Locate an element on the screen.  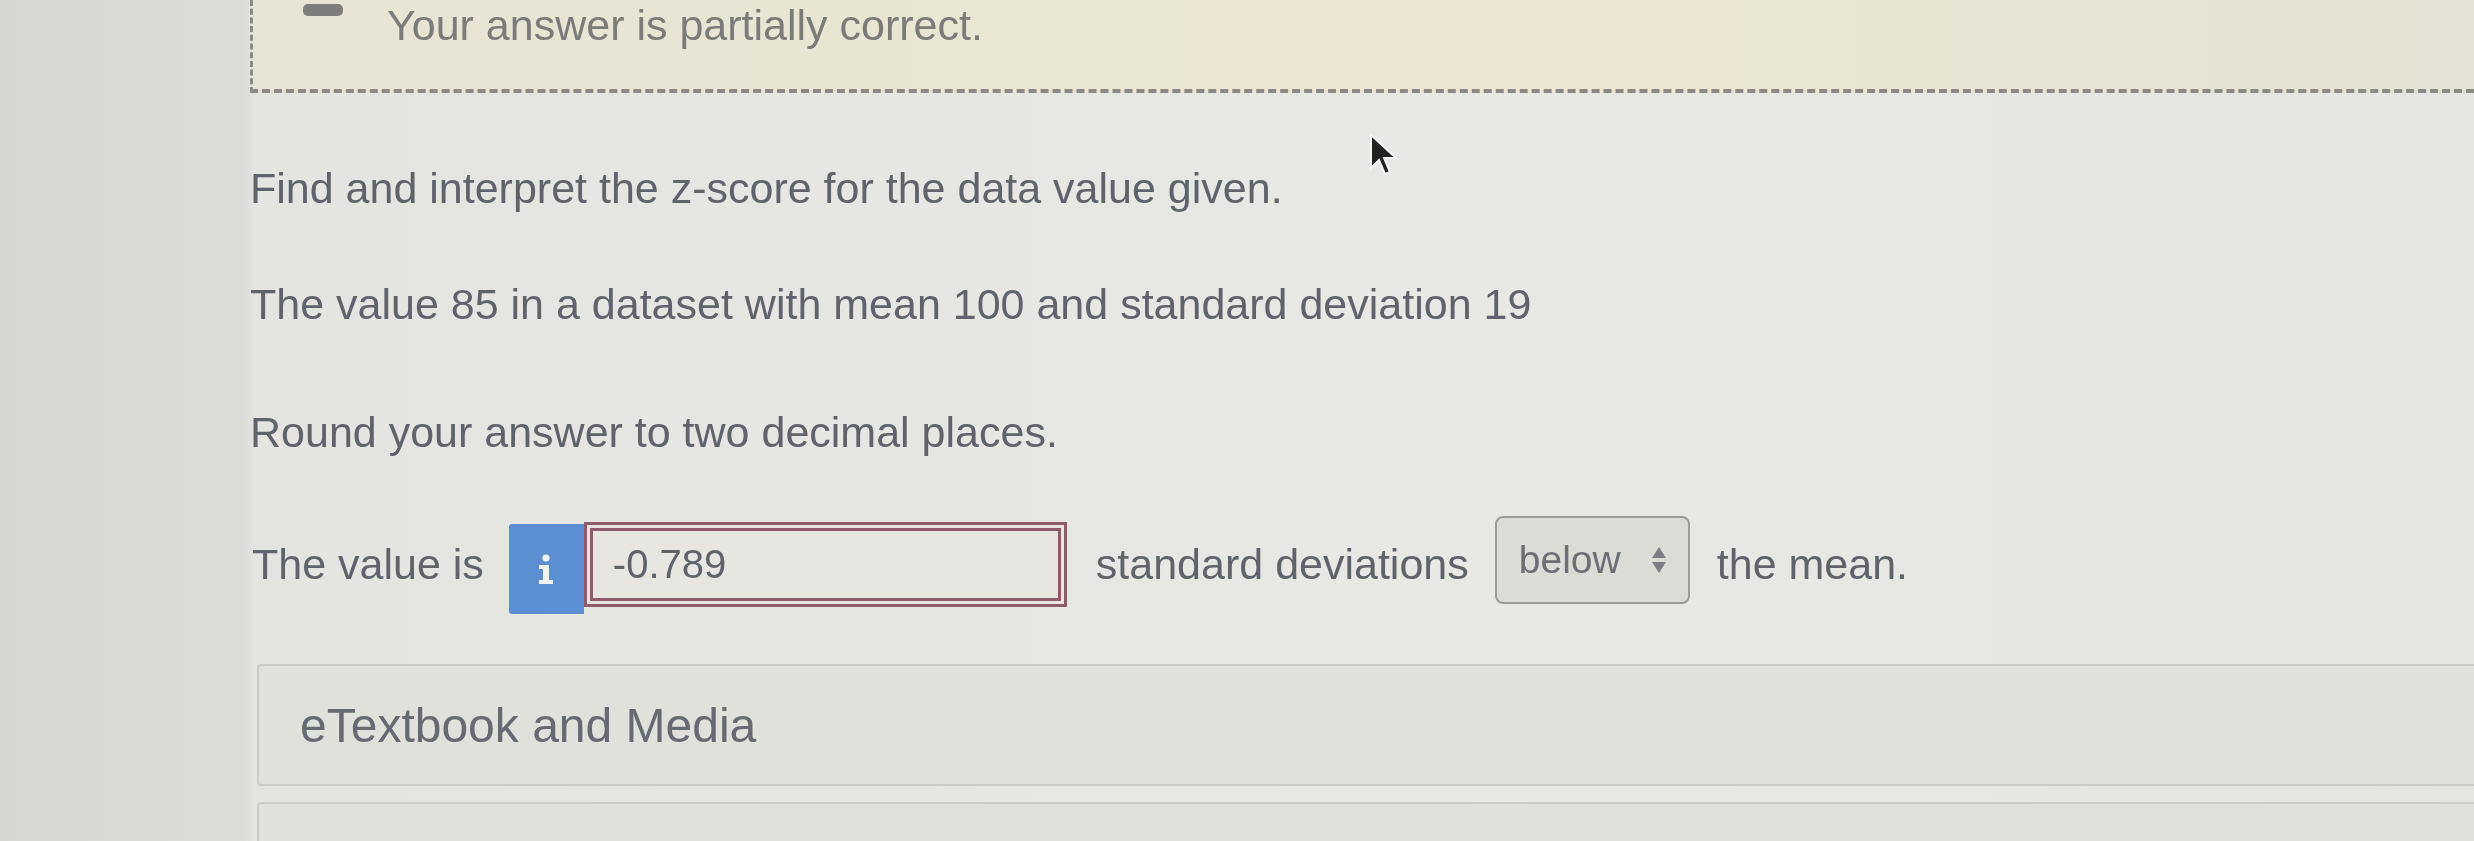
info-button is located at coordinates (546, 569).